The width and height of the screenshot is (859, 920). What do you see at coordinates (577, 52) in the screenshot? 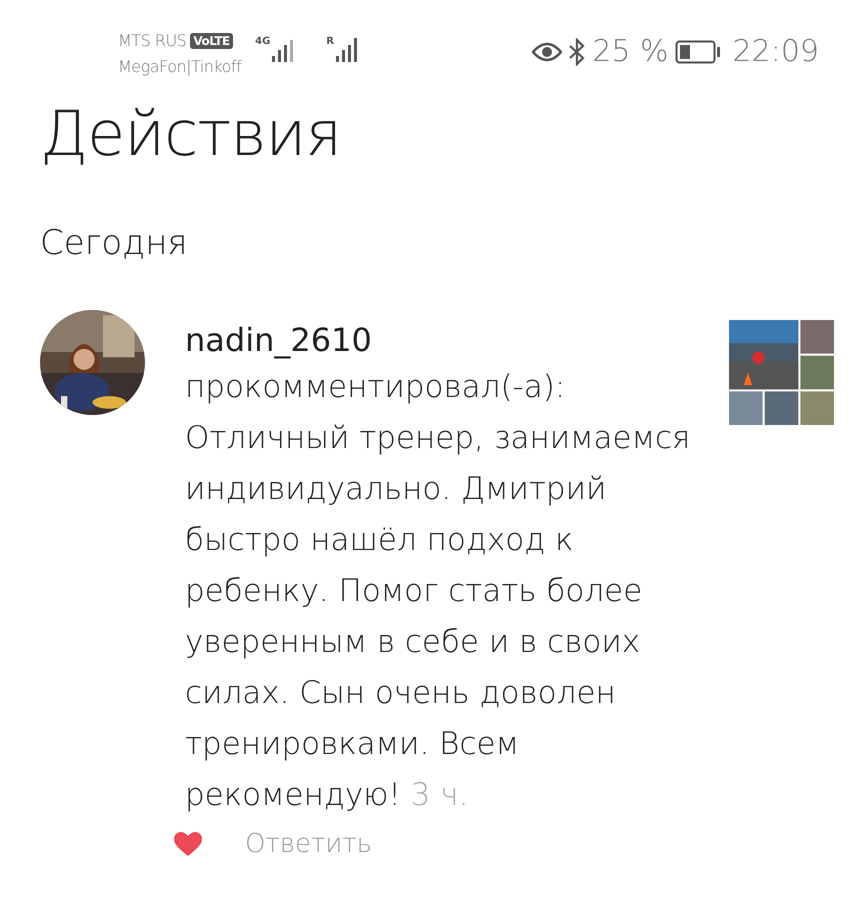
I see `bluetooth-icon` at bounding box center [577, 52].